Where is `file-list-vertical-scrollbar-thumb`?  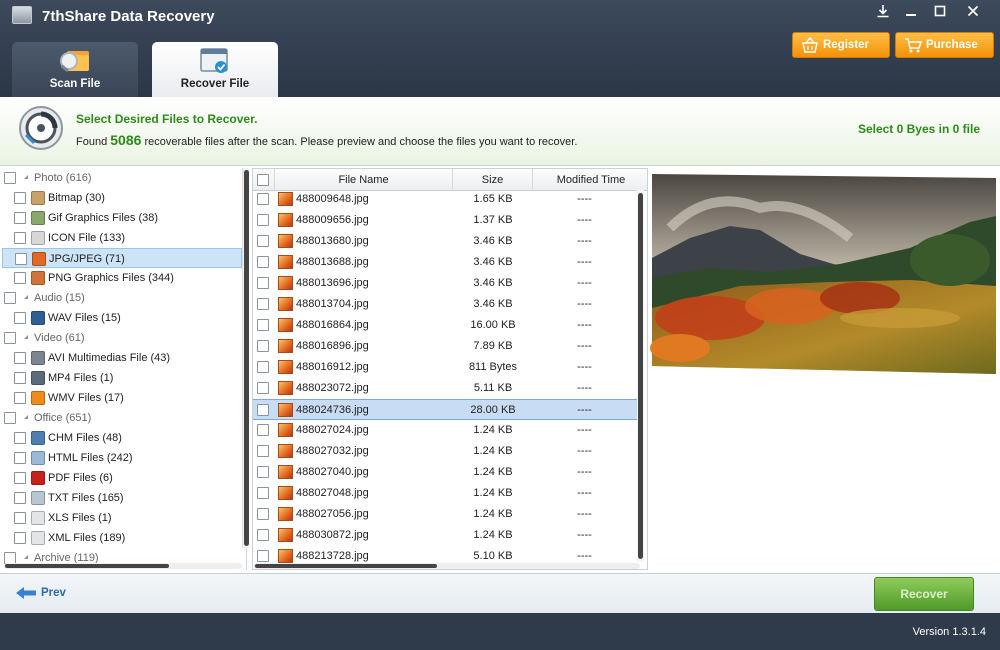
file-list-vertical-scrollbar-thumb is located at coordinates (640, 376).